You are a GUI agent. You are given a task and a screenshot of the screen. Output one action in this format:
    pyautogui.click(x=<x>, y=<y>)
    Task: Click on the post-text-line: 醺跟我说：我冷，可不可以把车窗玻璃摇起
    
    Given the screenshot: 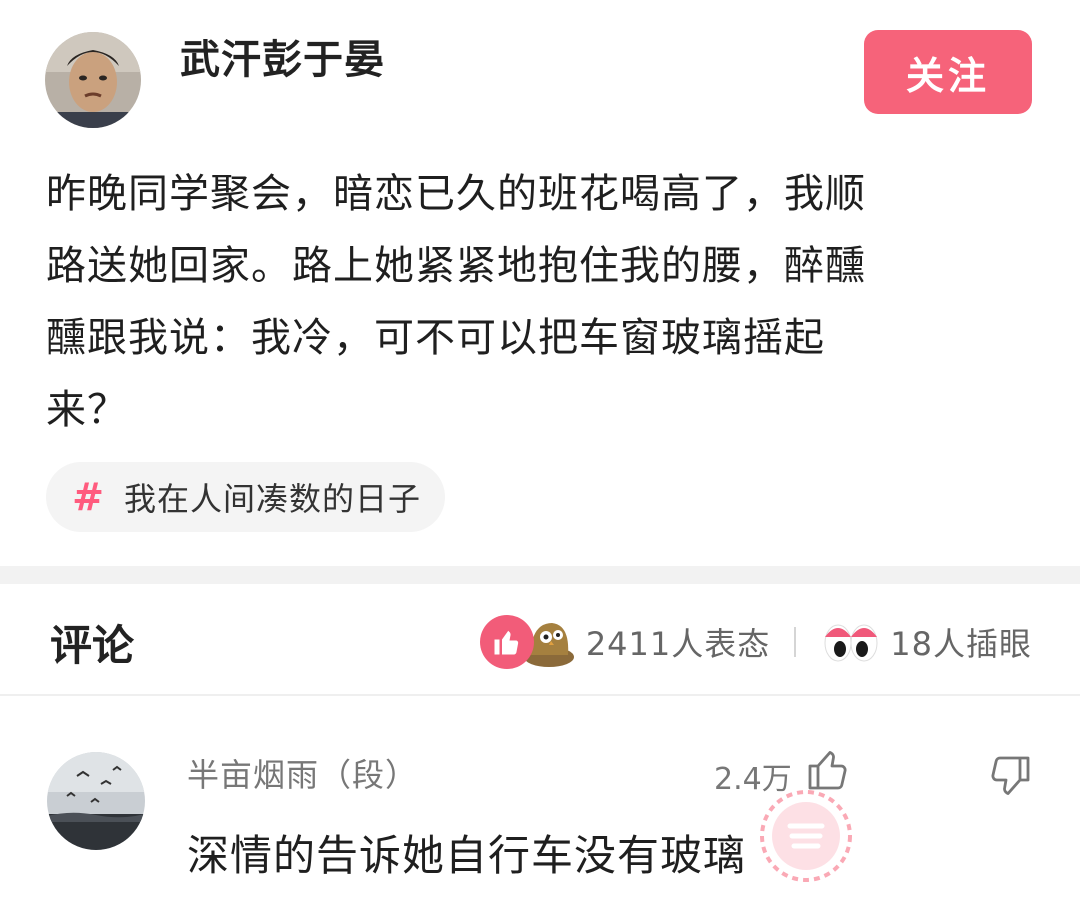 What is the action you would take?
    pyautogui.click(x=435, y=338)
    